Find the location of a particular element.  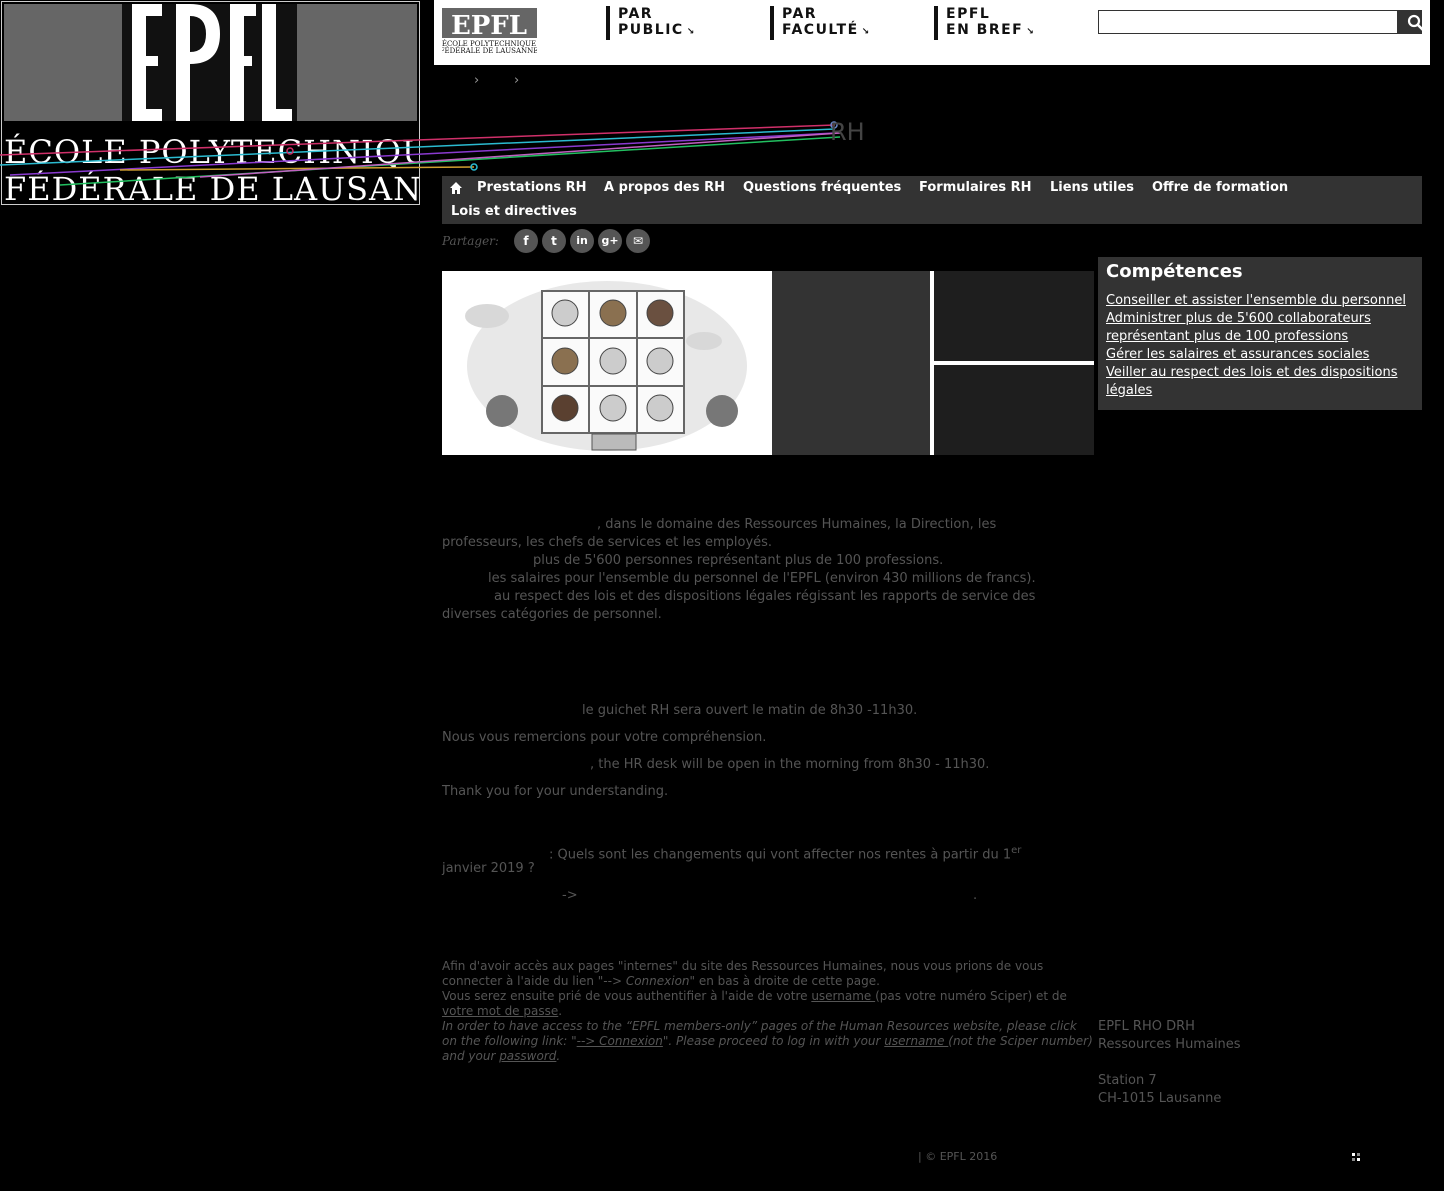

search-icon is located at coordinates (1415, 22).